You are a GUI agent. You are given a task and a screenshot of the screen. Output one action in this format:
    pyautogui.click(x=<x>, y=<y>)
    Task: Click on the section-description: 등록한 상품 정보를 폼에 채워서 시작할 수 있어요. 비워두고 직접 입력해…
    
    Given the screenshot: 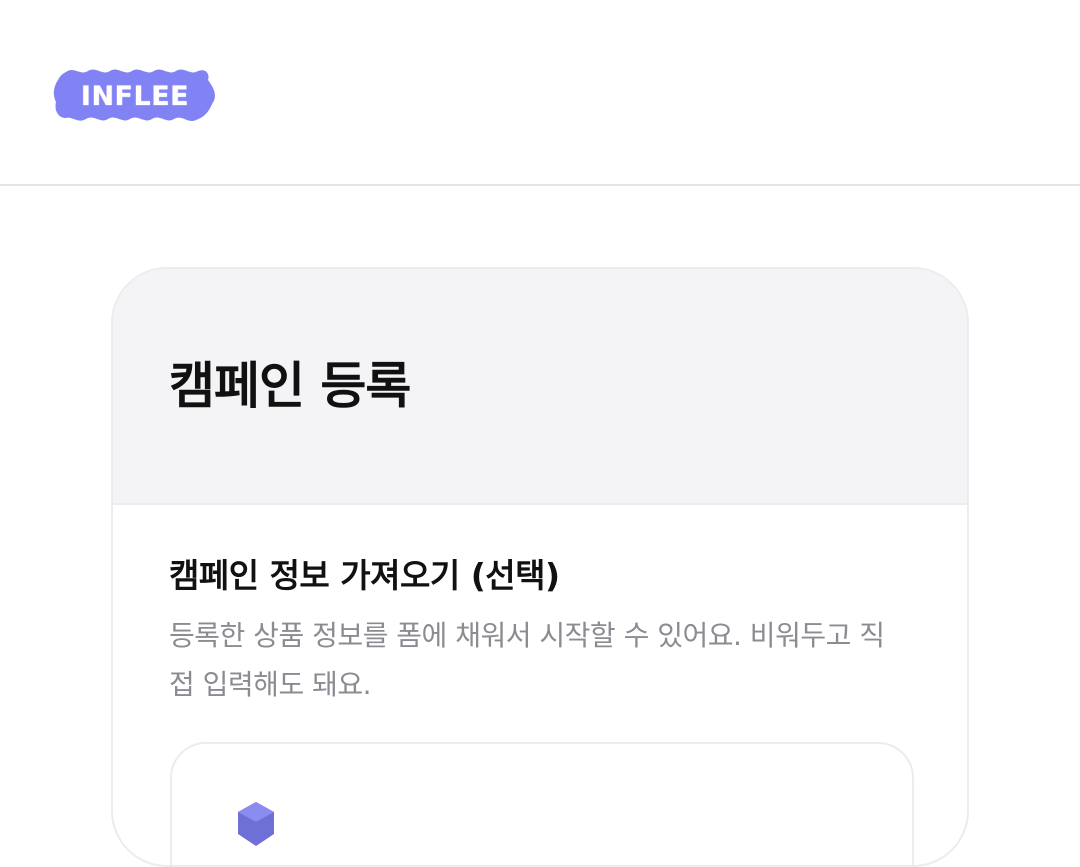 What is the action you would take?
    pyautogui.click(x=527, y=660)
    